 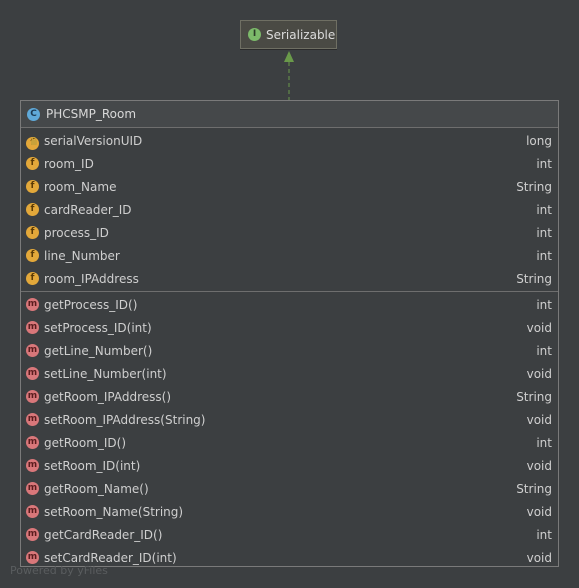 I want to click on method-row: m setRoom_Name(String) void, so click(x=289, y=511).